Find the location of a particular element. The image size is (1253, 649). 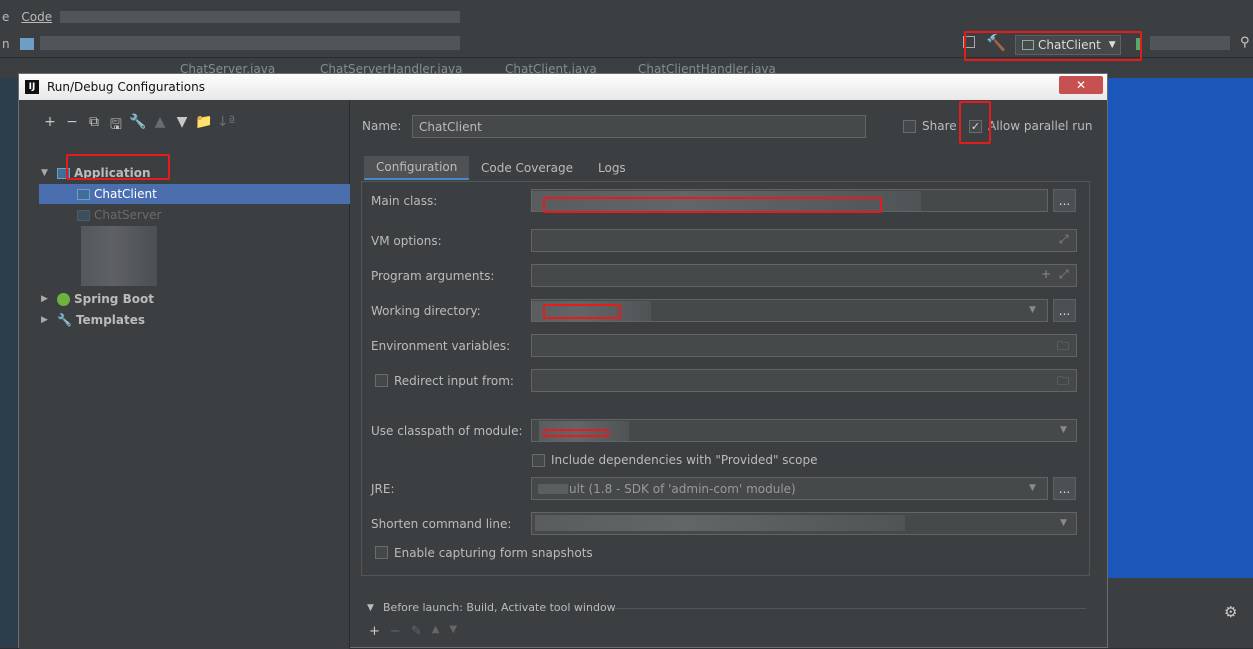

separator is located at coordinates (850, 608).